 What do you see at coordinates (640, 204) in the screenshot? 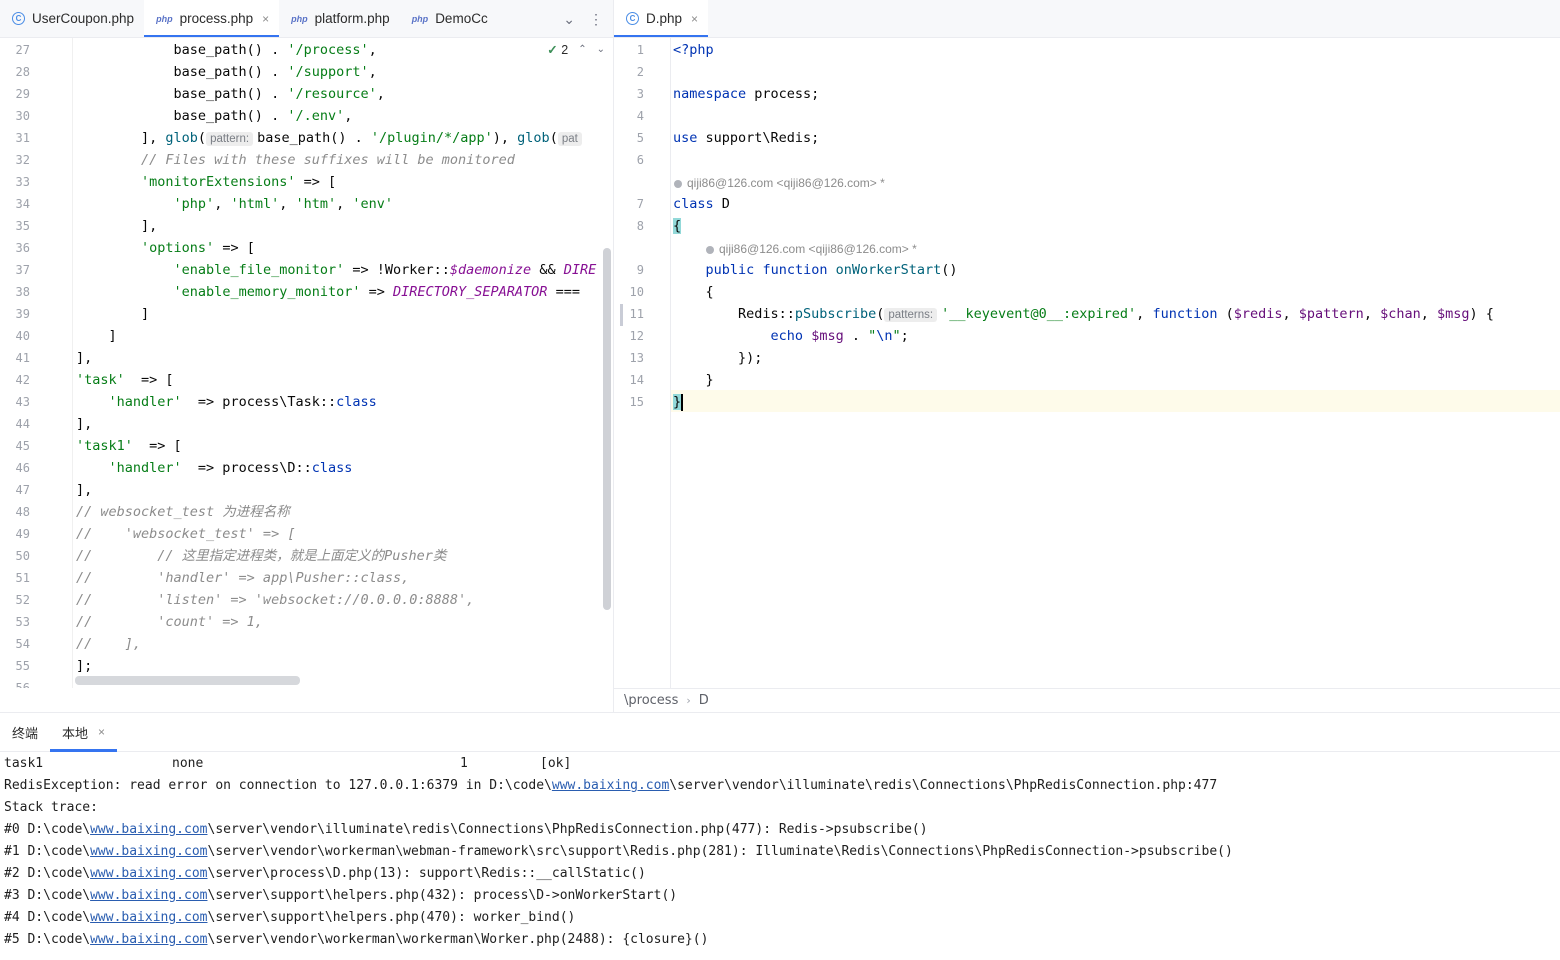
I see `line-number: 7` at bounding box center [640, 204].